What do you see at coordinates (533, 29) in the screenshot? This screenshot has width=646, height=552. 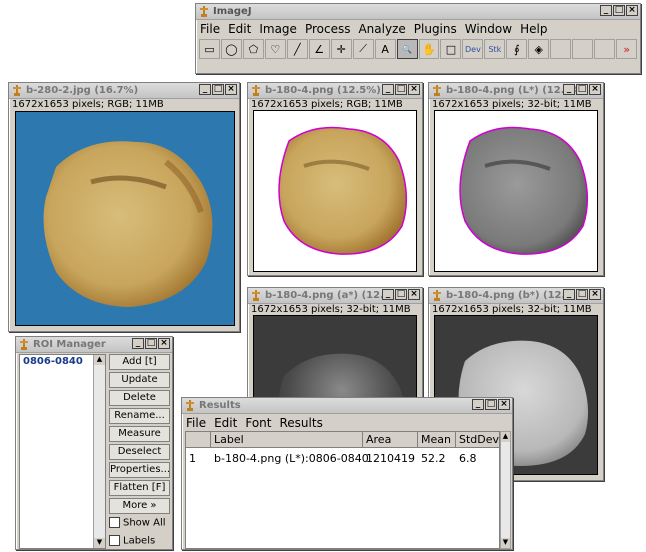 I see `menu-help: Help` at bounding box center [533, 29].